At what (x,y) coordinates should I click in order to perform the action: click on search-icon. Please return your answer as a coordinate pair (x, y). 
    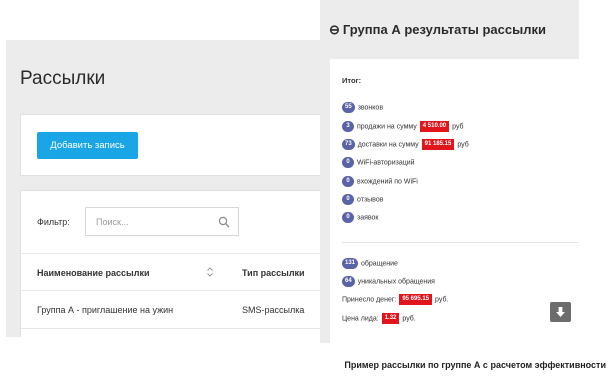
    Looking at the image, I should click on (224, 222).